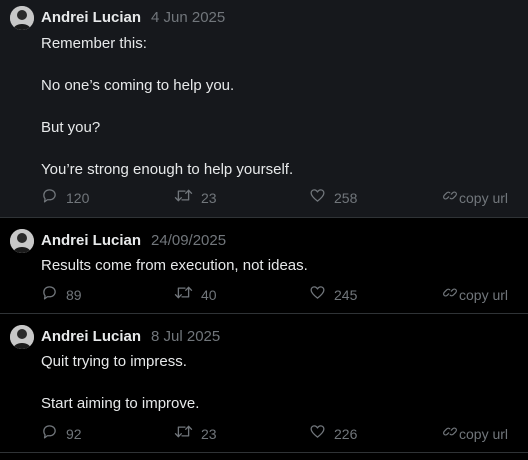 The width and height of the screenshot is (528, 460). Describe the element at coordinates (74, 295) in the screenshot. I see `reply-count: 89` at that location.